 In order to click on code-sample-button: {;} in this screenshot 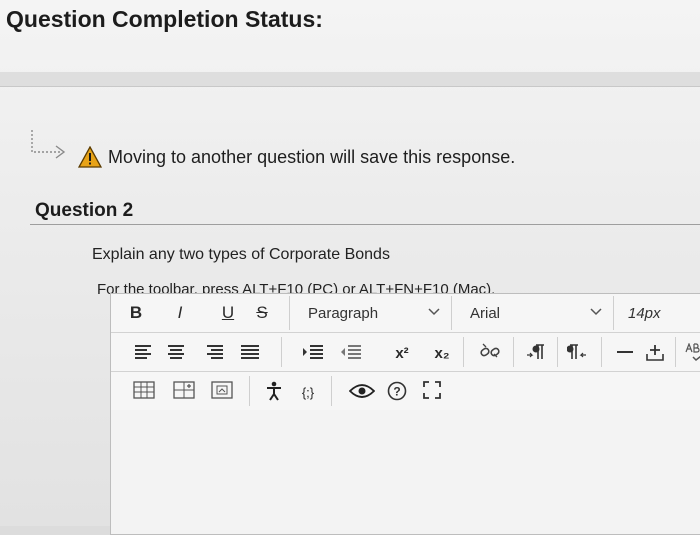, I will do `click(308, 392)`.